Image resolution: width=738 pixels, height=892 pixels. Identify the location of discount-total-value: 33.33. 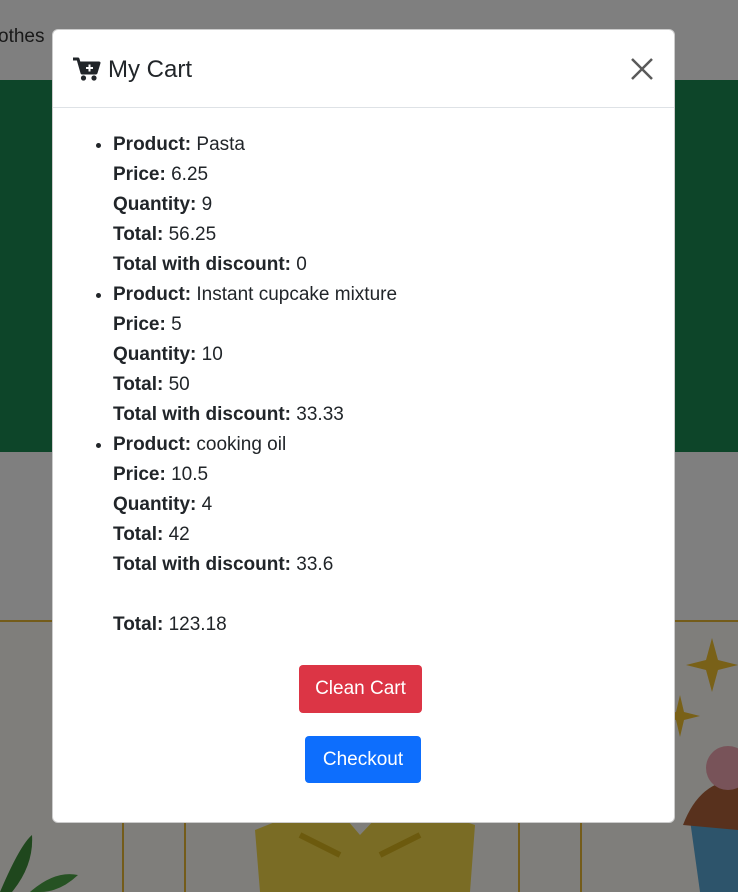
(320, 414).